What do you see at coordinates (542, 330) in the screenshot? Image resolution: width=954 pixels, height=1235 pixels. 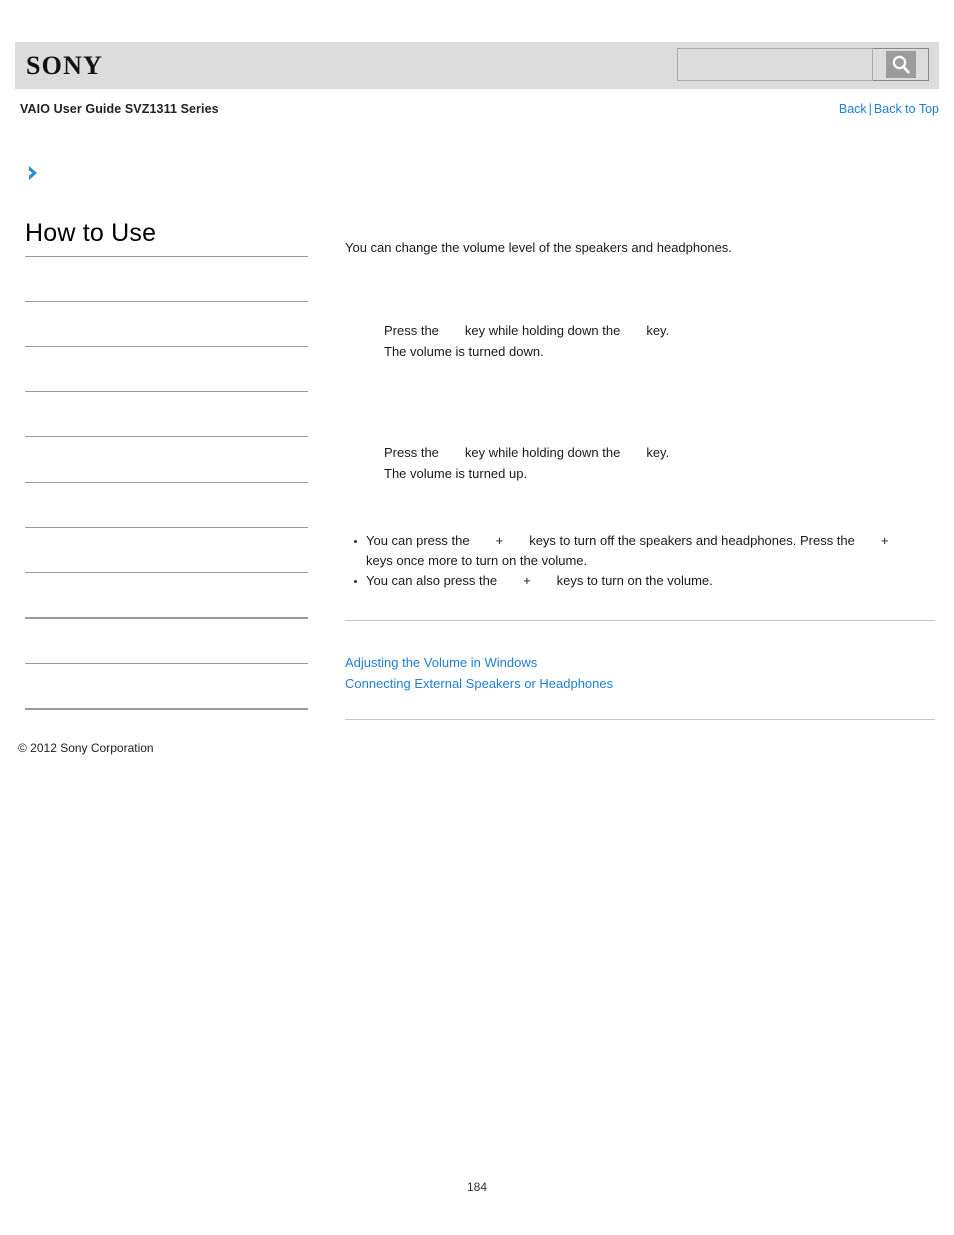 I see `step-down-text-b: key while holding down the` at bounding box center [542, 330].